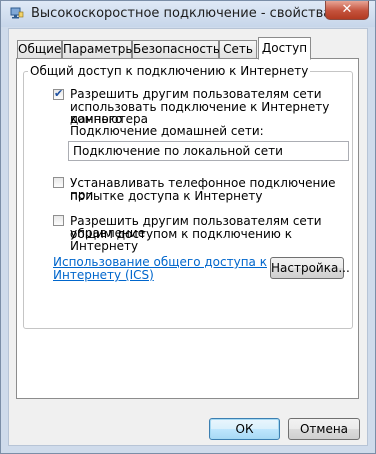 The image size is (376, 454). What do you see at coordinates (58, 93) in the screenshot?
I see `allow-sharing-checkbox` at bounding box center [58, 93].